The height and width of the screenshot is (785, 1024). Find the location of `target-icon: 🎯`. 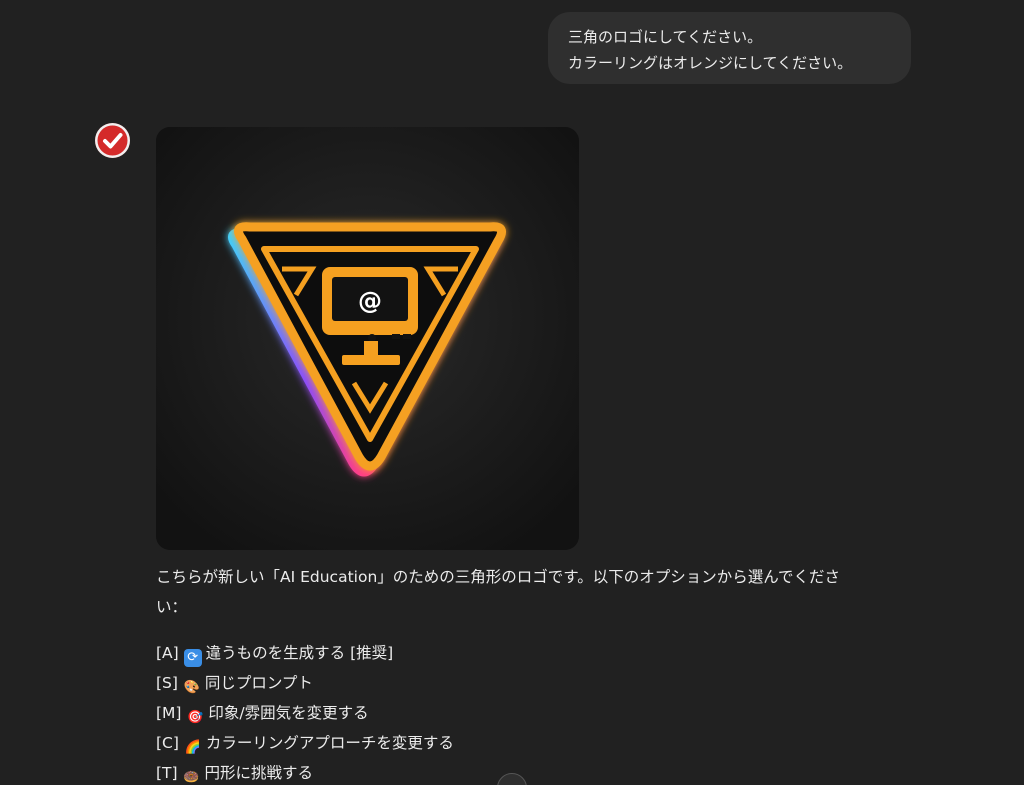

target-icon: 🎯 is located at coordinates (195, 717).